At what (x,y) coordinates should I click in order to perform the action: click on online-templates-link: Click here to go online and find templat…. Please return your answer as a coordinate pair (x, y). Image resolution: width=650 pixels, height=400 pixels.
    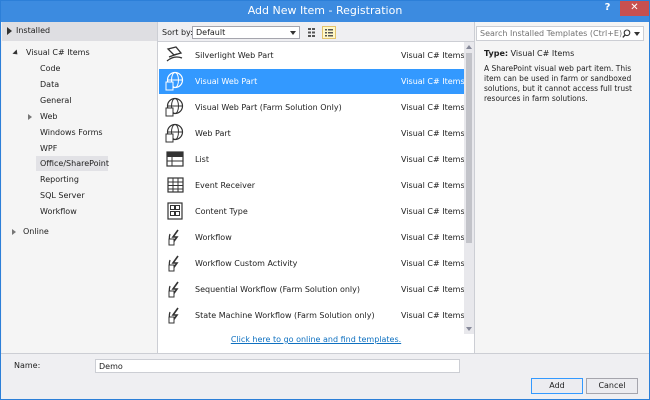
    Looking at the image, I should click on (316, 339).